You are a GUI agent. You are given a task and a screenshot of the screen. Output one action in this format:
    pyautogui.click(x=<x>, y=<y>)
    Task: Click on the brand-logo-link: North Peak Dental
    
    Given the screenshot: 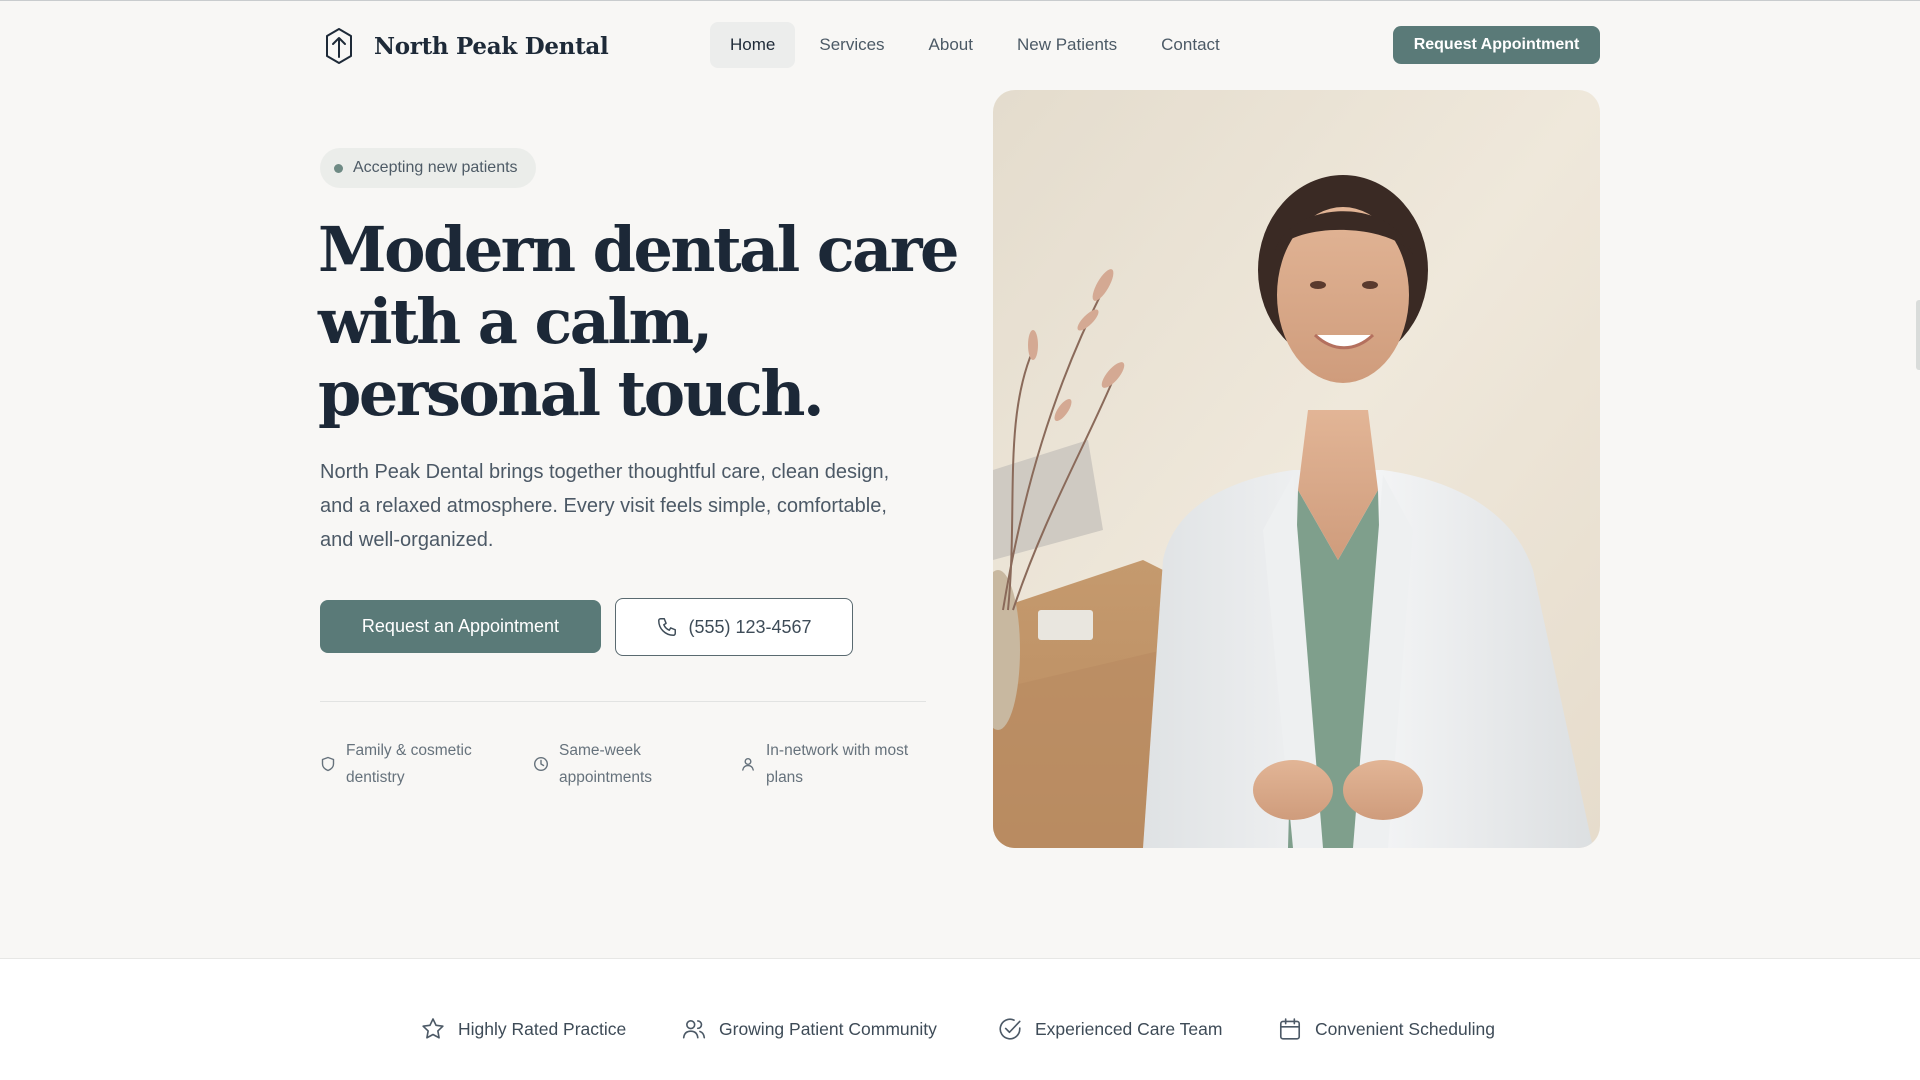 What is the action you would take?
    pyautogui.click(x=463, y=46)
    